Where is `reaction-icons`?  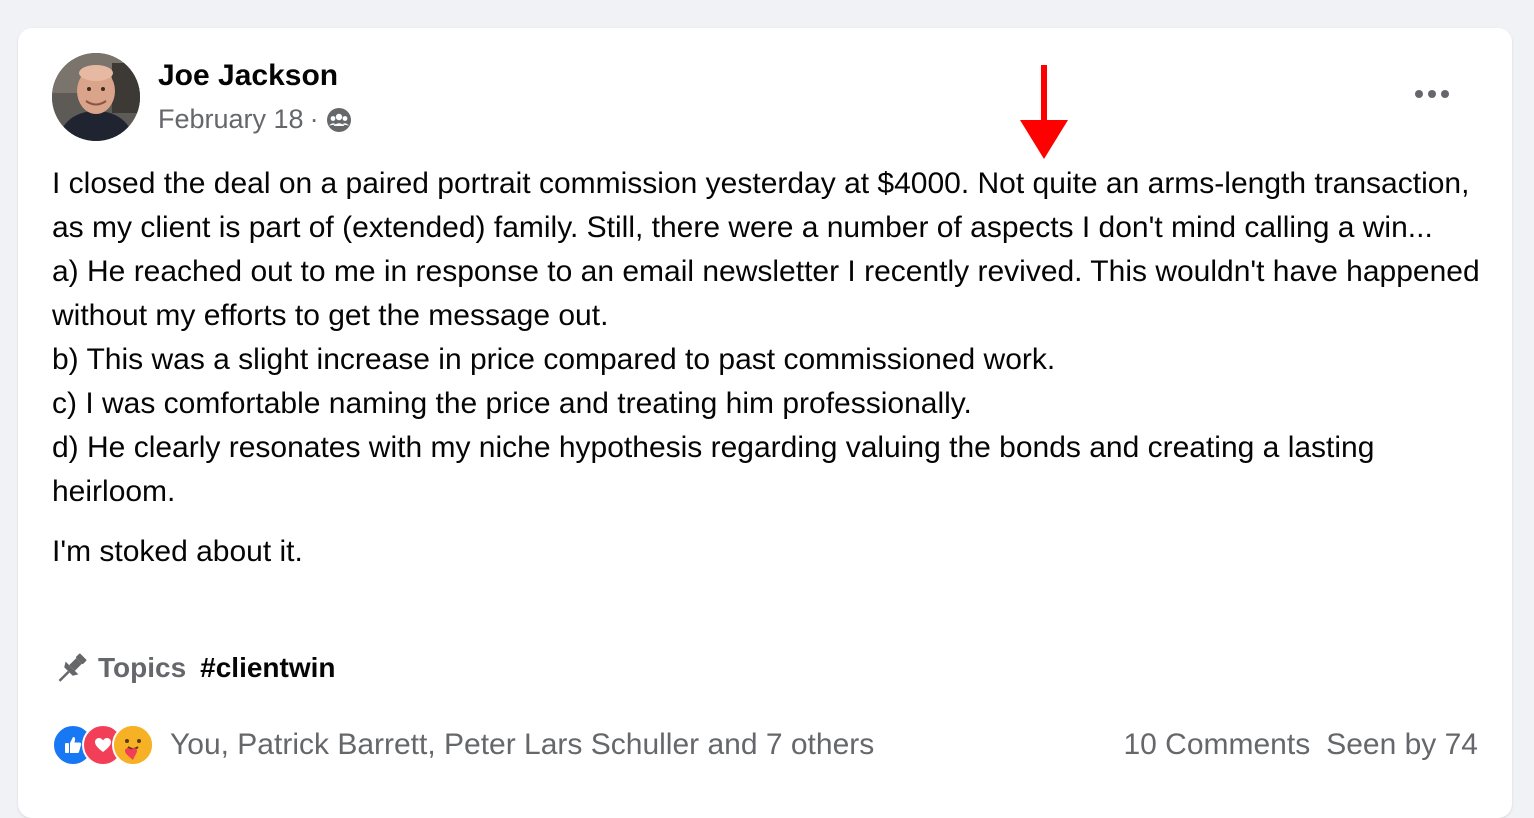 reaction-icons is located at coordinates (103, 745).